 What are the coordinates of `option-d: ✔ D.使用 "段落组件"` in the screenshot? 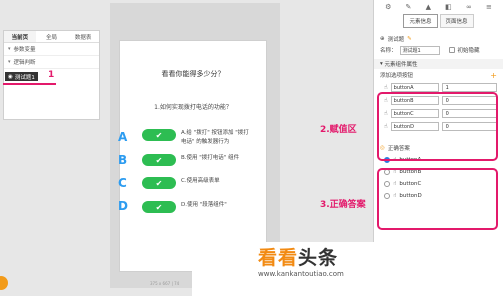 It's located at (197, 211).